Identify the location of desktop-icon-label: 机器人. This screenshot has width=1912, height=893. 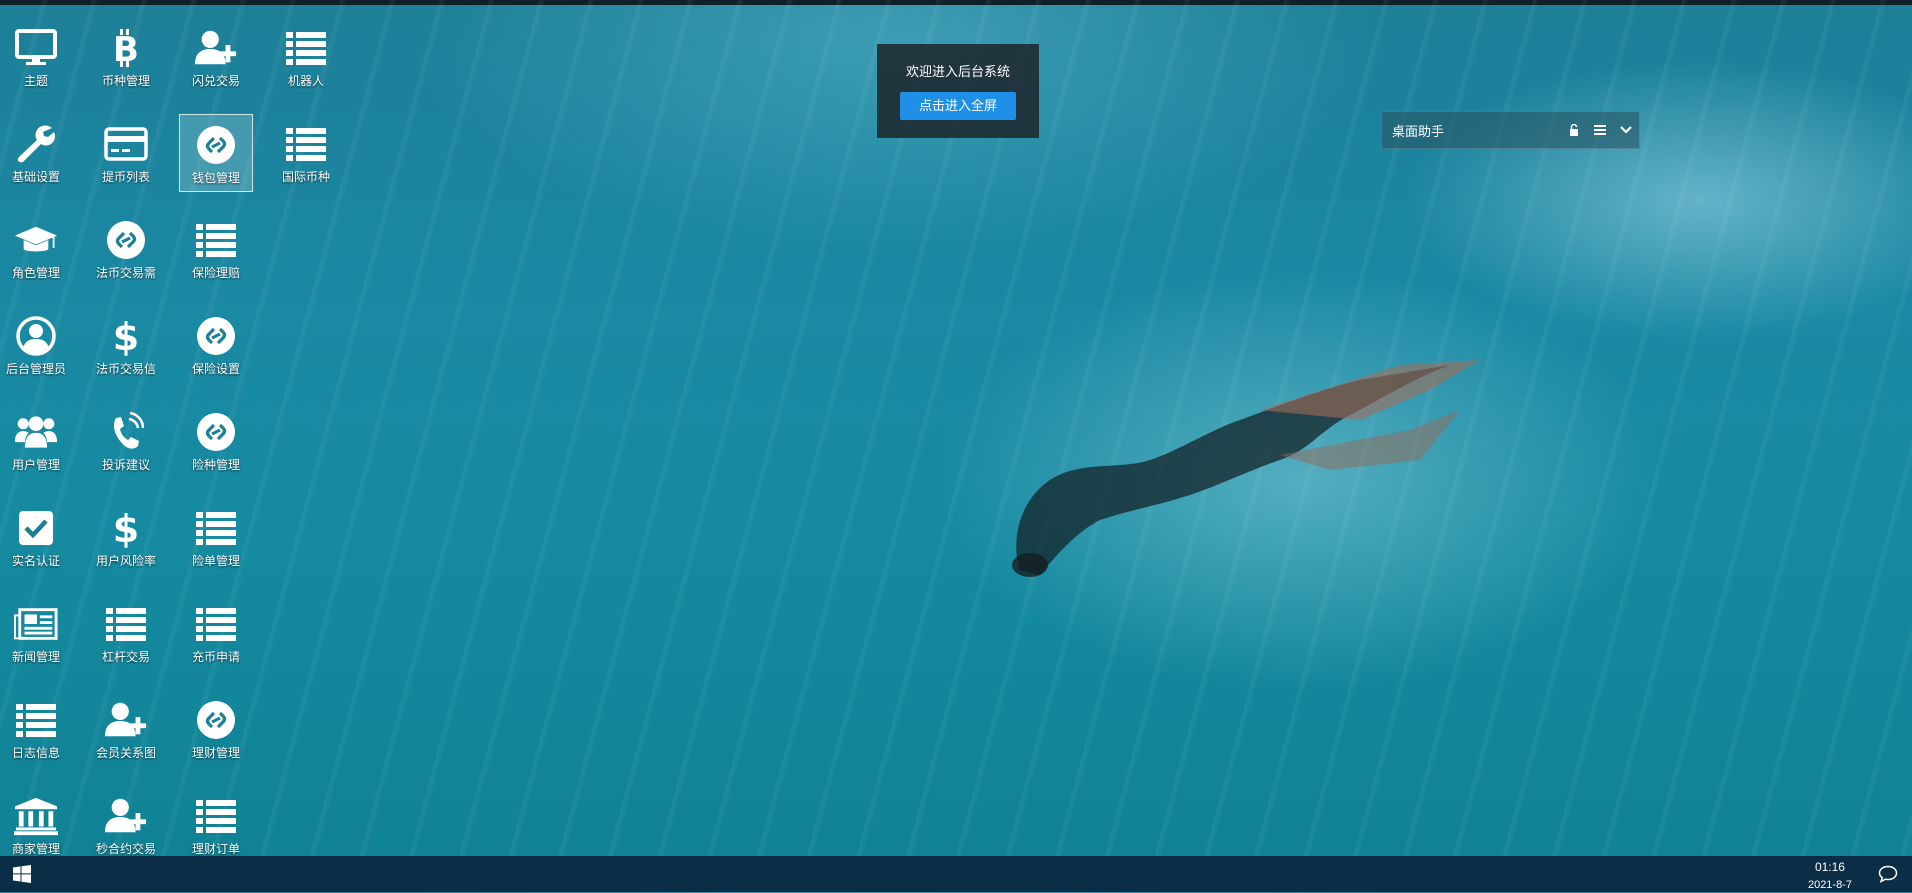
(305, 81).